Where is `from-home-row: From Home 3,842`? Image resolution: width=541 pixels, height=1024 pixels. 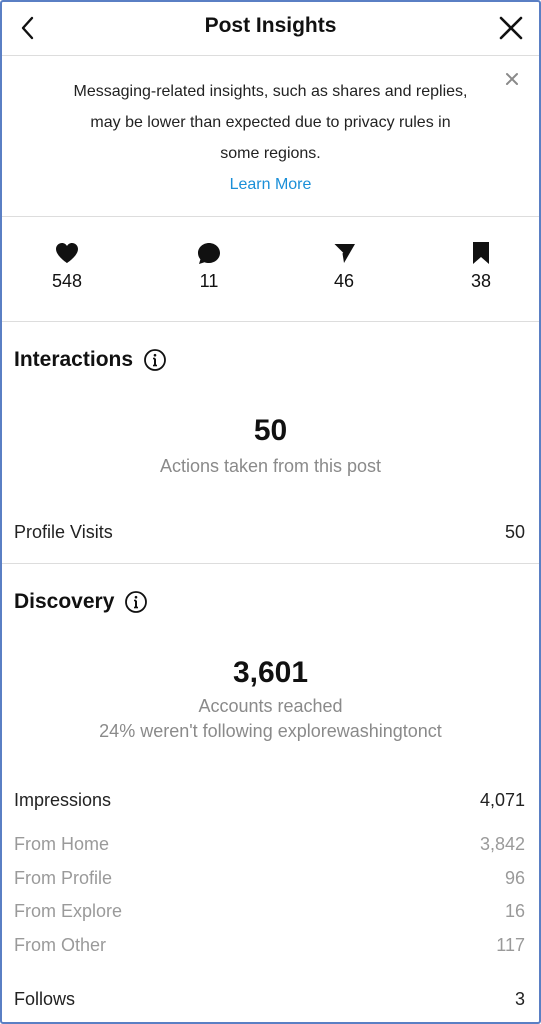 from-home-row: From Home 3,842 is located at coordinates (269, 844).